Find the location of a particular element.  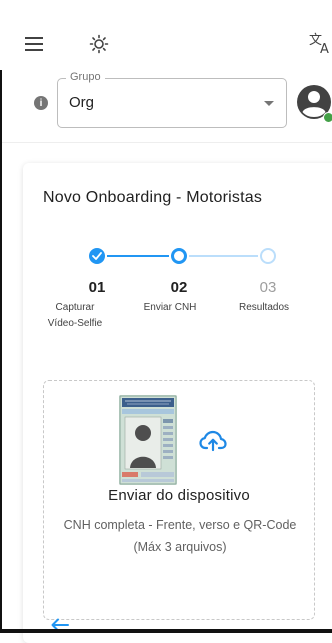

language-button: 文 A is located at coordinates (320, 43).